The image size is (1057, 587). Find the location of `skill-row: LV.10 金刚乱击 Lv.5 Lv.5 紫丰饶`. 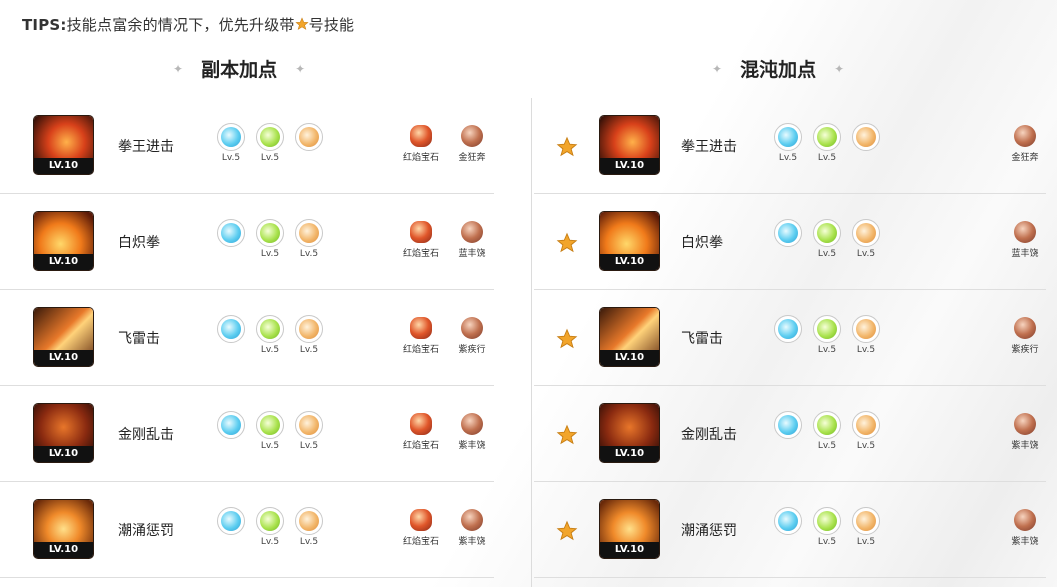

skill-row: LV.10 金刚乱击 Lv.5 Lv.5 紫丰饶 is located at coordinates (790, 434).